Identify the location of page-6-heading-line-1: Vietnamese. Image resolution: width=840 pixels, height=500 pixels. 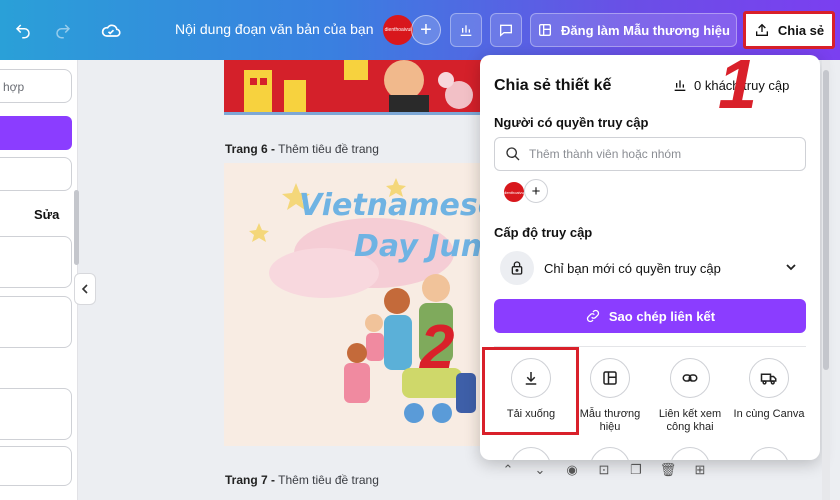
(391, 205).